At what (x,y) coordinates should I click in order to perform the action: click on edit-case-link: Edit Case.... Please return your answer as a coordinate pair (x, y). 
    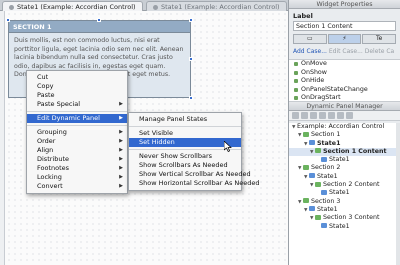
    Looking at the image, I should click on (346, 51).